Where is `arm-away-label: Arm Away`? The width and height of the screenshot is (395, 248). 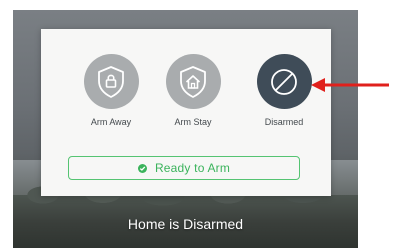 arm-away-label: Arm Away is located at coordinates (111, 122).